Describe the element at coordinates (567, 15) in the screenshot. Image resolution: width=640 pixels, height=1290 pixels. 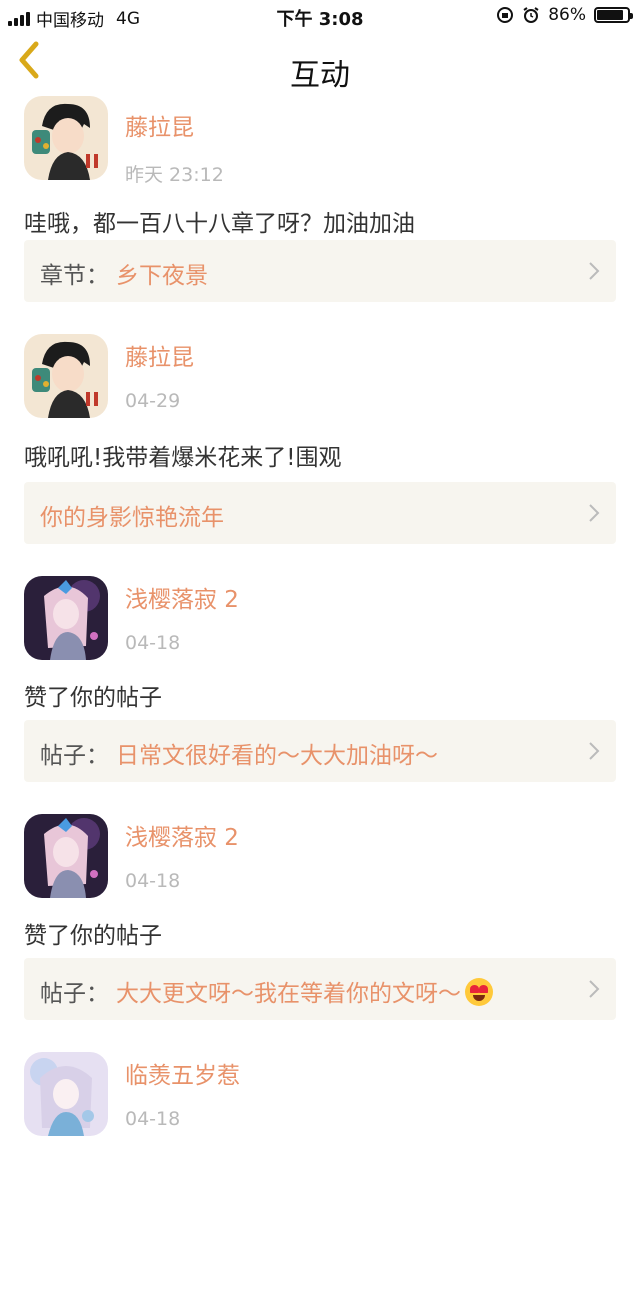
I see `battery-percent: 86%` at that location.